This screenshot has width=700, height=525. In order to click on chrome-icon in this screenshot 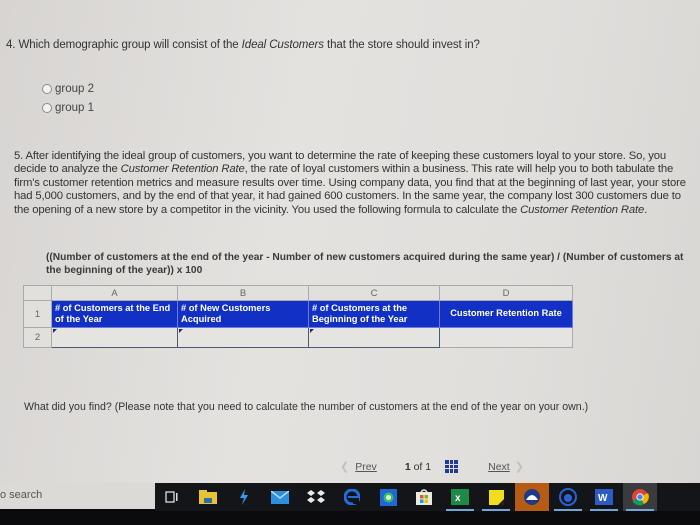, I will do `click(640, 497)`.